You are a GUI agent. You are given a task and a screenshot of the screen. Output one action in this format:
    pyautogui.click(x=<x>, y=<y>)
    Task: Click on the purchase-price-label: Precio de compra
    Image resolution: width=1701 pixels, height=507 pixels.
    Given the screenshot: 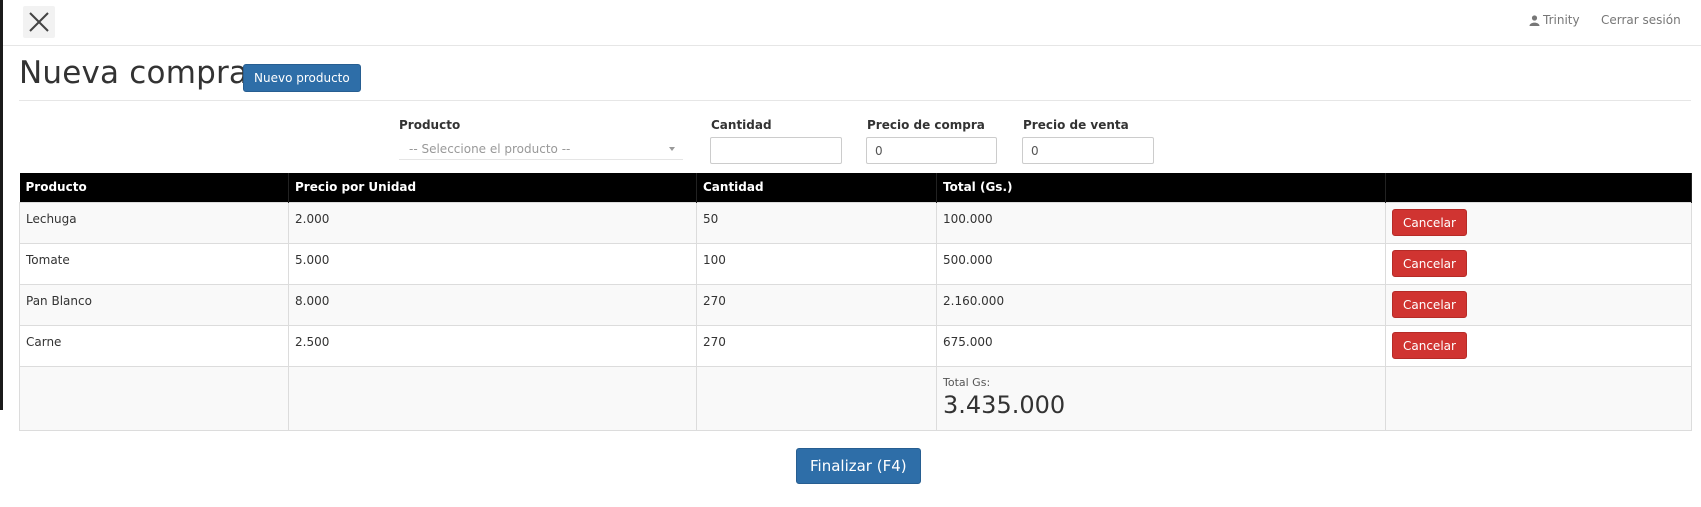 What is the action you would take?
    pyautogui.click(x=926, y=125)
    